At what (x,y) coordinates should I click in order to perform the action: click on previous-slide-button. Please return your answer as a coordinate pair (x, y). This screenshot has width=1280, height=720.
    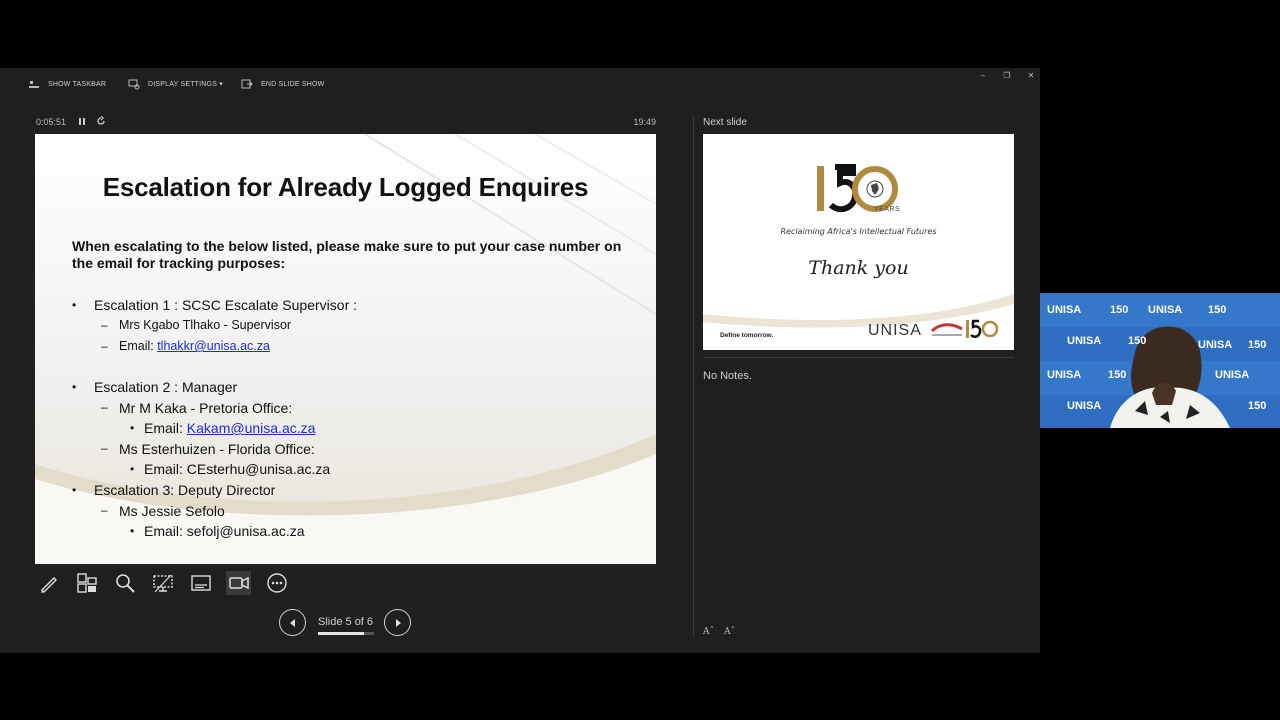
    Looking at the image, I should click on (292, 622).